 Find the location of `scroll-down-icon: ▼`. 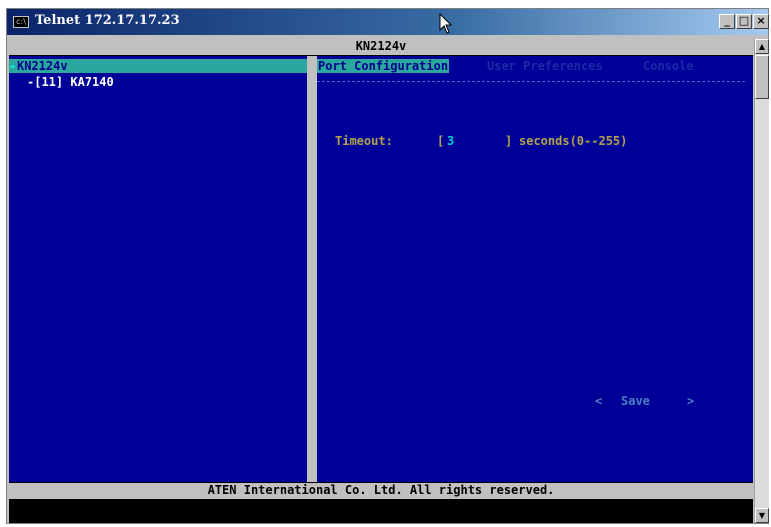

scroll-down-icon: ▼ is located at coordinates (762, 515).